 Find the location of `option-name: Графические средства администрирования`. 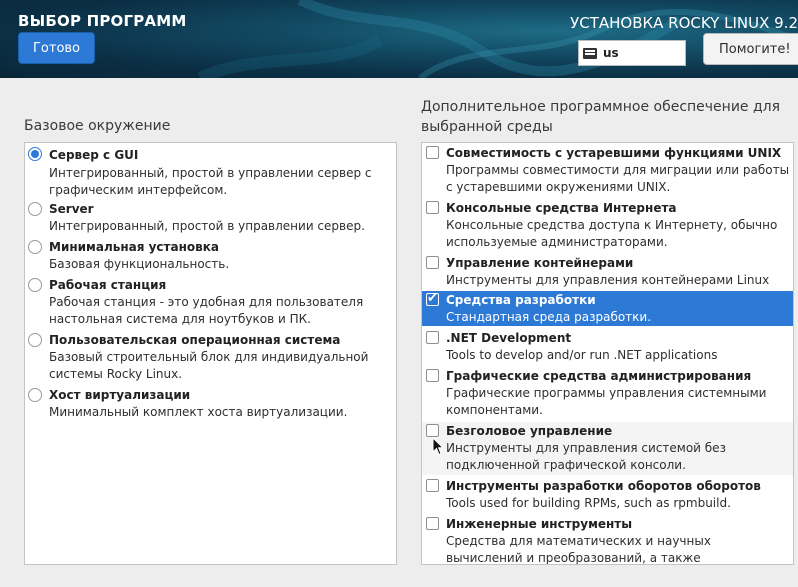

option-name: Графические средства администрирования is located at coordinates (599, 376).